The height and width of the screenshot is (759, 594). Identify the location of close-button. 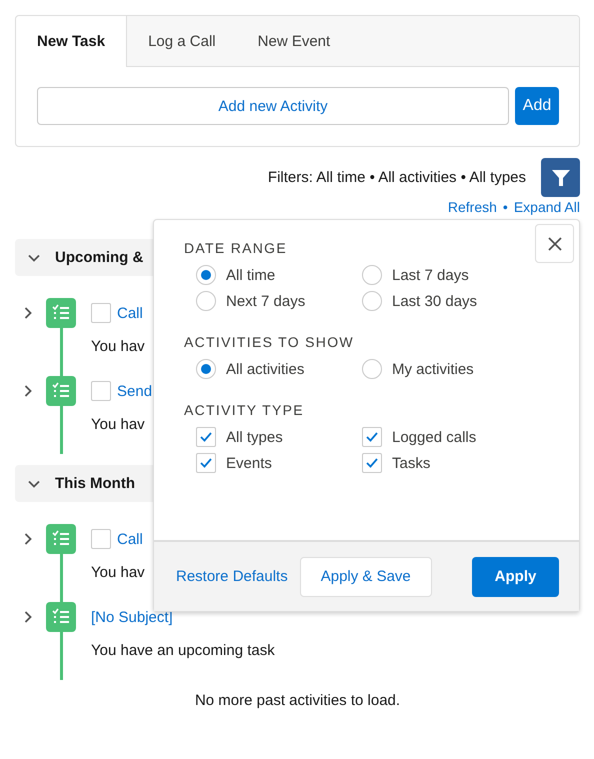
(554, 243).